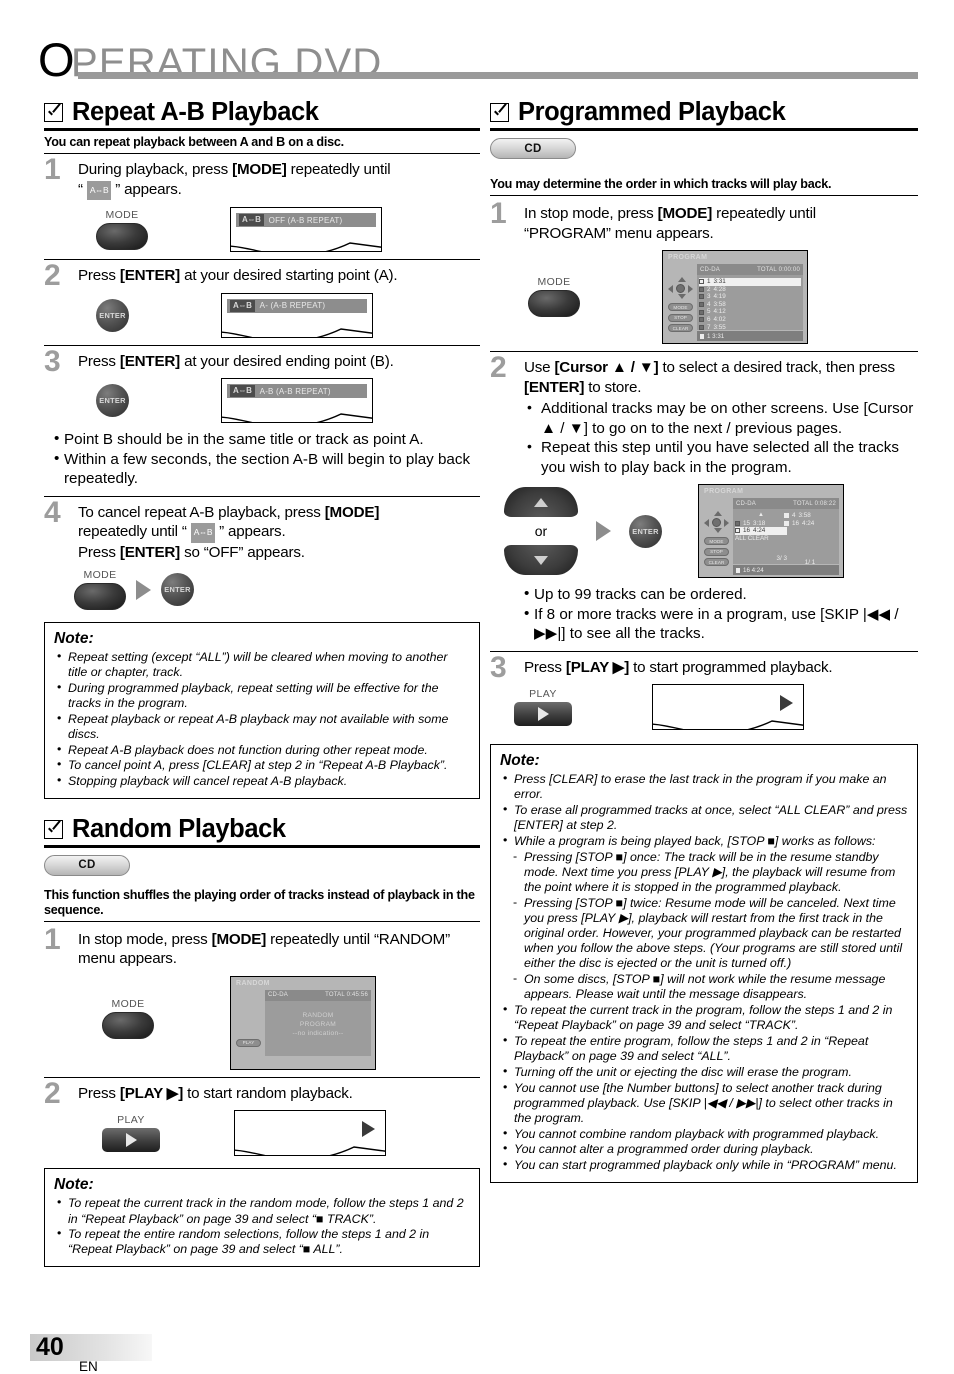 Image resolution: width=954 pixels, height=1374 pixels. I want to click on osd-bar: A⇔B A- (A-B REPEAT), so click(297, 305).